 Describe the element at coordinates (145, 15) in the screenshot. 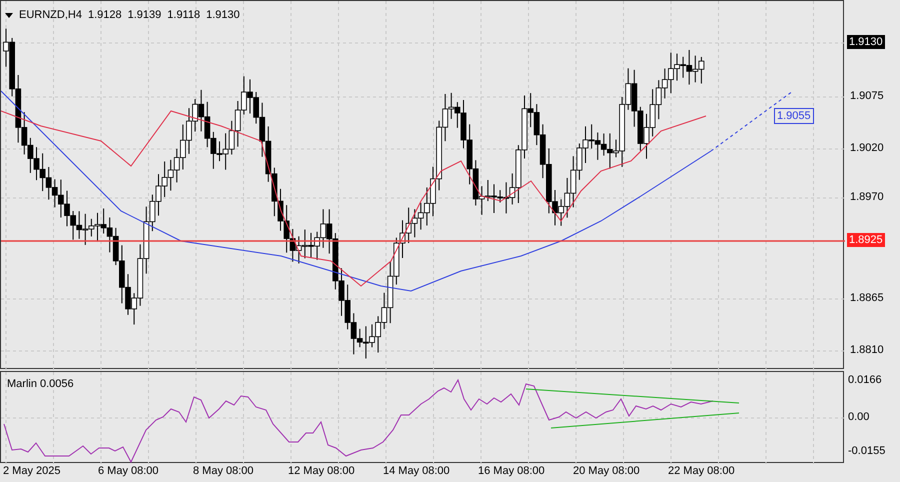

I see `price-value: 1.9139` at that location.